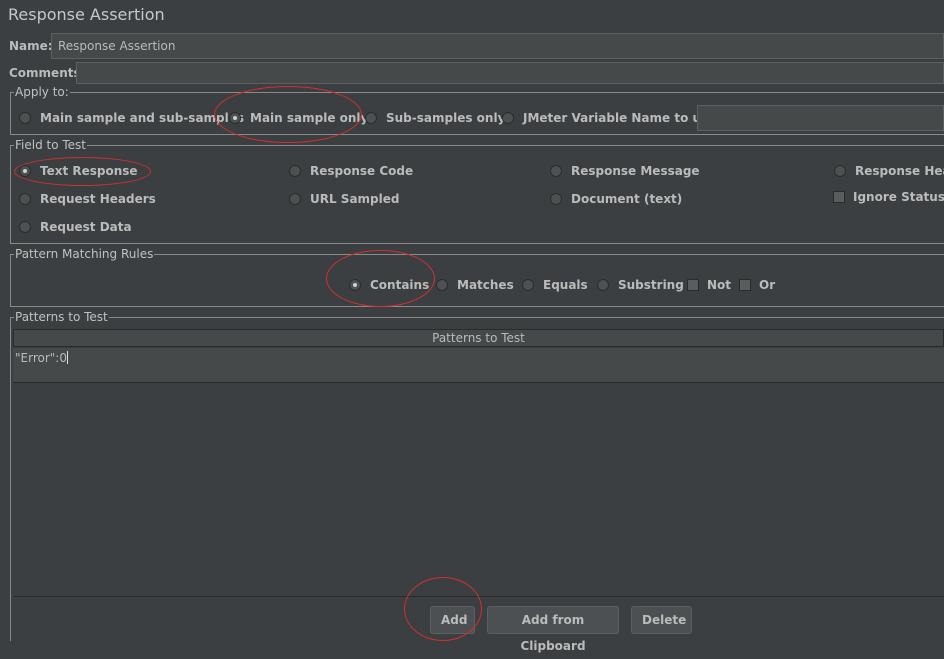  I want to click on radio-label: Document (text), so click(627, 199).